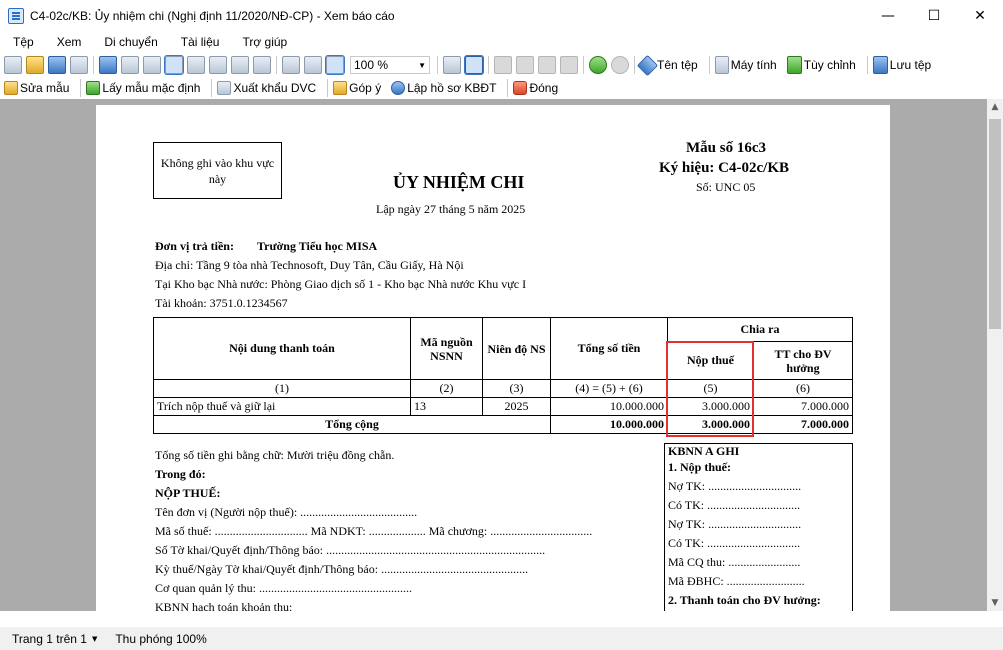 The width and height of the screenshot is (1003, 650). Describe the element at coordinates (803, 360) in the screenshot. I see `header-beneficiary: TT cho ĐV hưởng` at that location.